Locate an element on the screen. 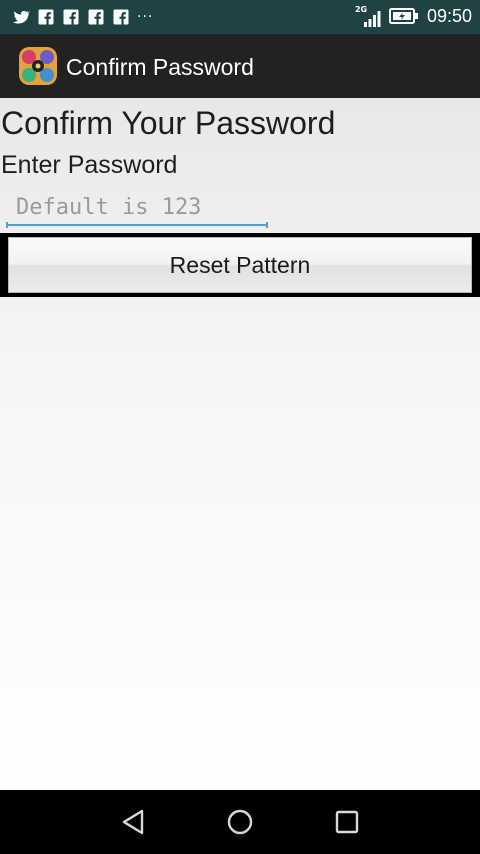 The width and height of the screenshot is (480, 854). home-button is located at coordinates (240, 822).